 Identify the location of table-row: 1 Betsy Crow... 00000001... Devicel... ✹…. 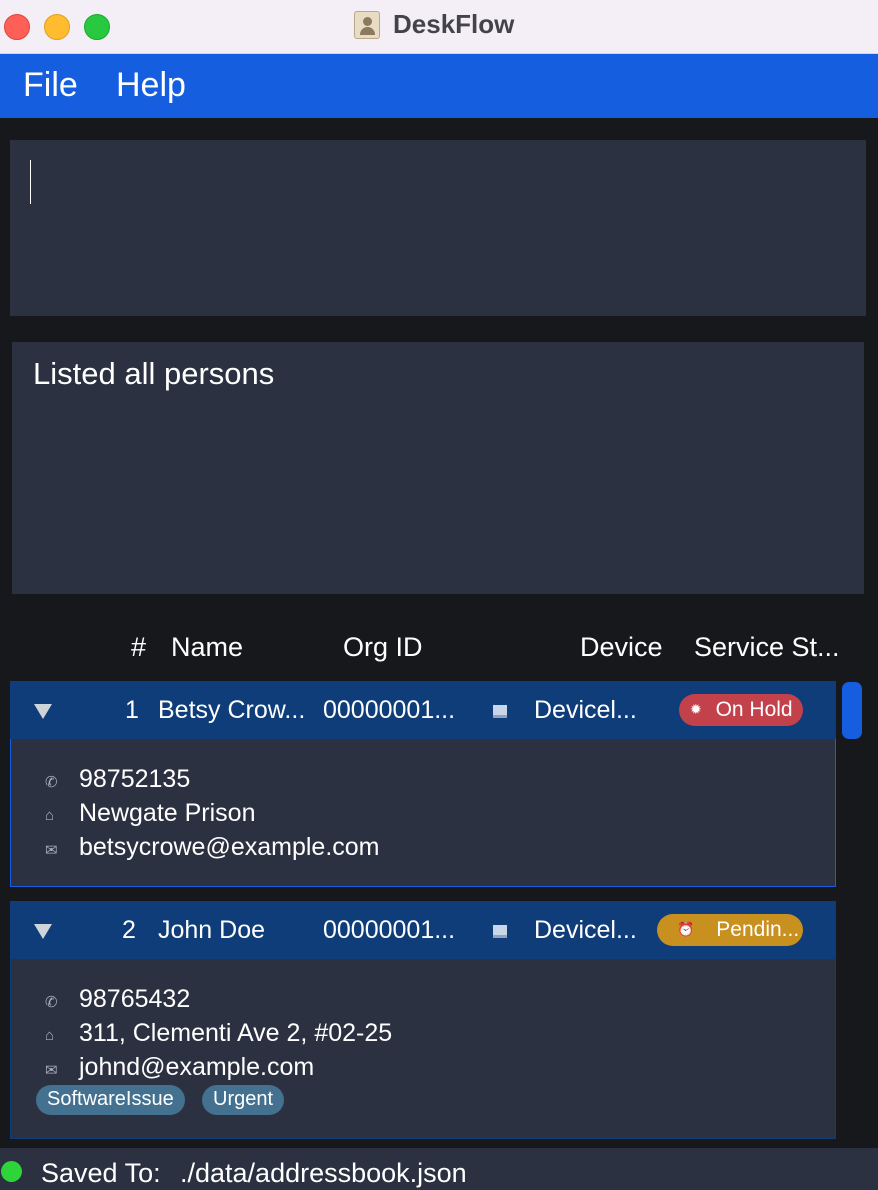
(423, 710).